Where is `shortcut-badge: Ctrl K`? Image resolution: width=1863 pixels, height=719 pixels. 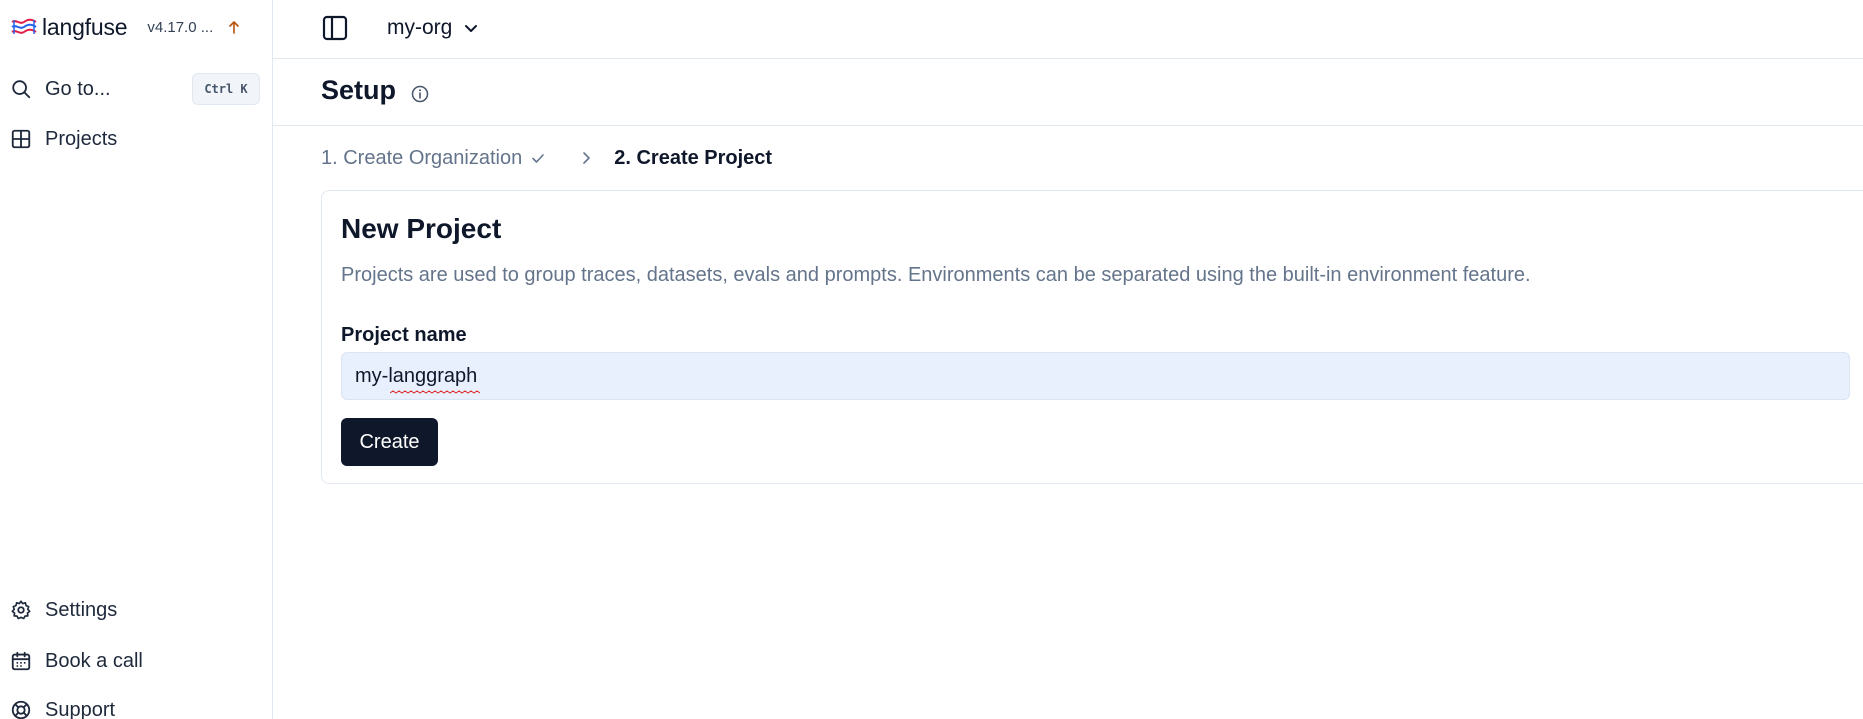 shortcut-badge: Ctrl K is located at coordinates (226, 89).